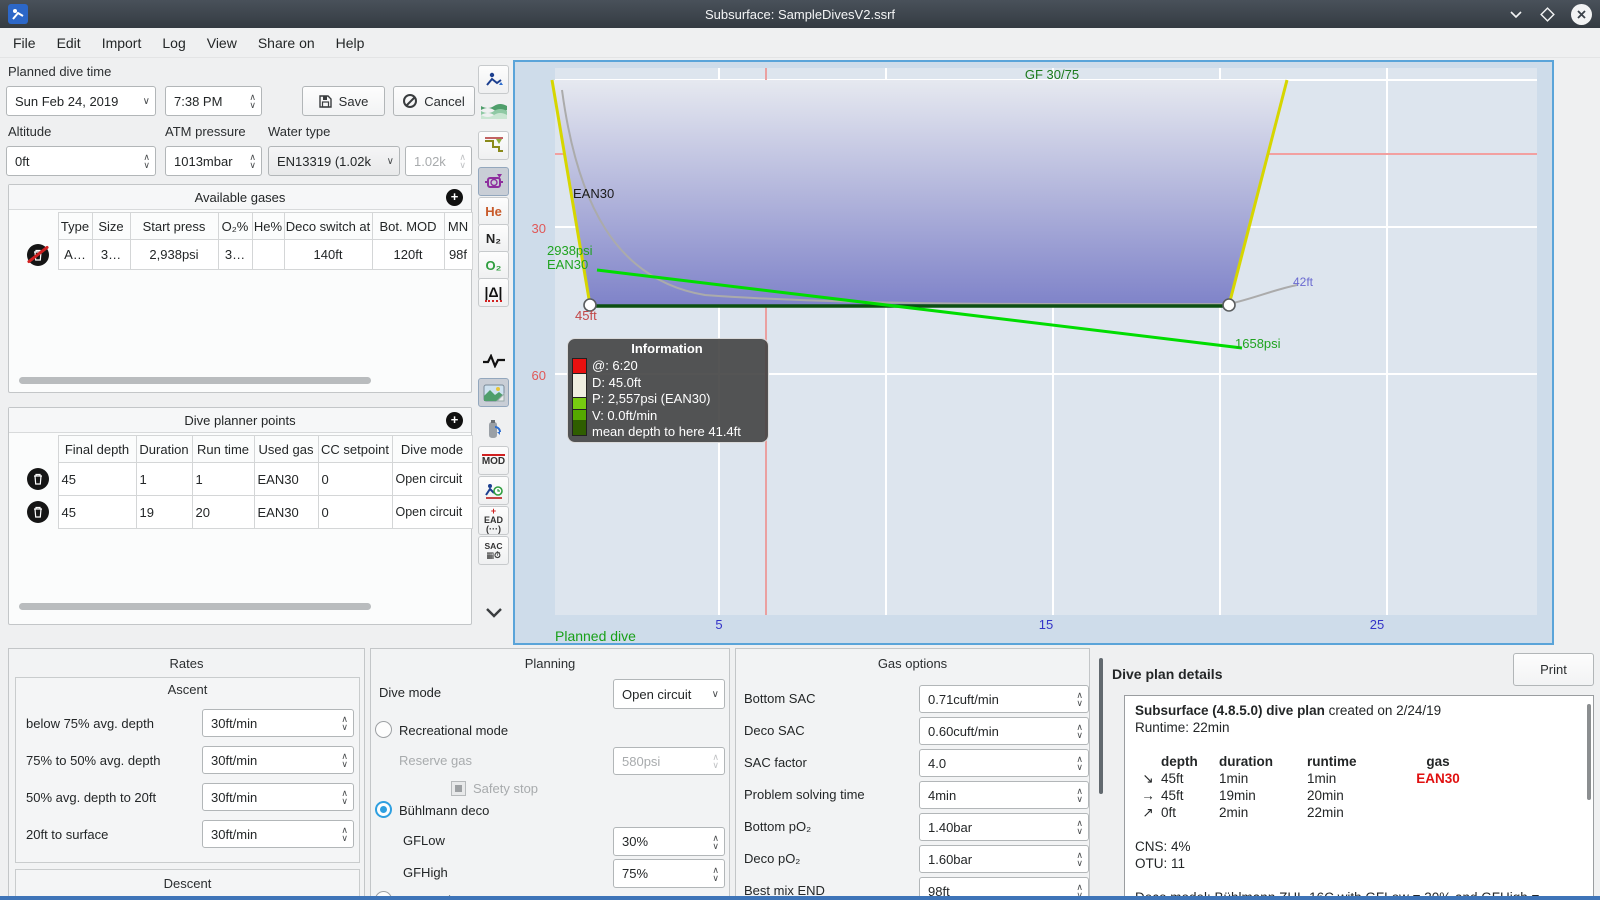 The height and width of the screenshot is (900, 1600). What do you see at coordinates (493, 612) in the screenshot?
I see `toolbar-scroll-down-button` at bounding box center [493, 612].